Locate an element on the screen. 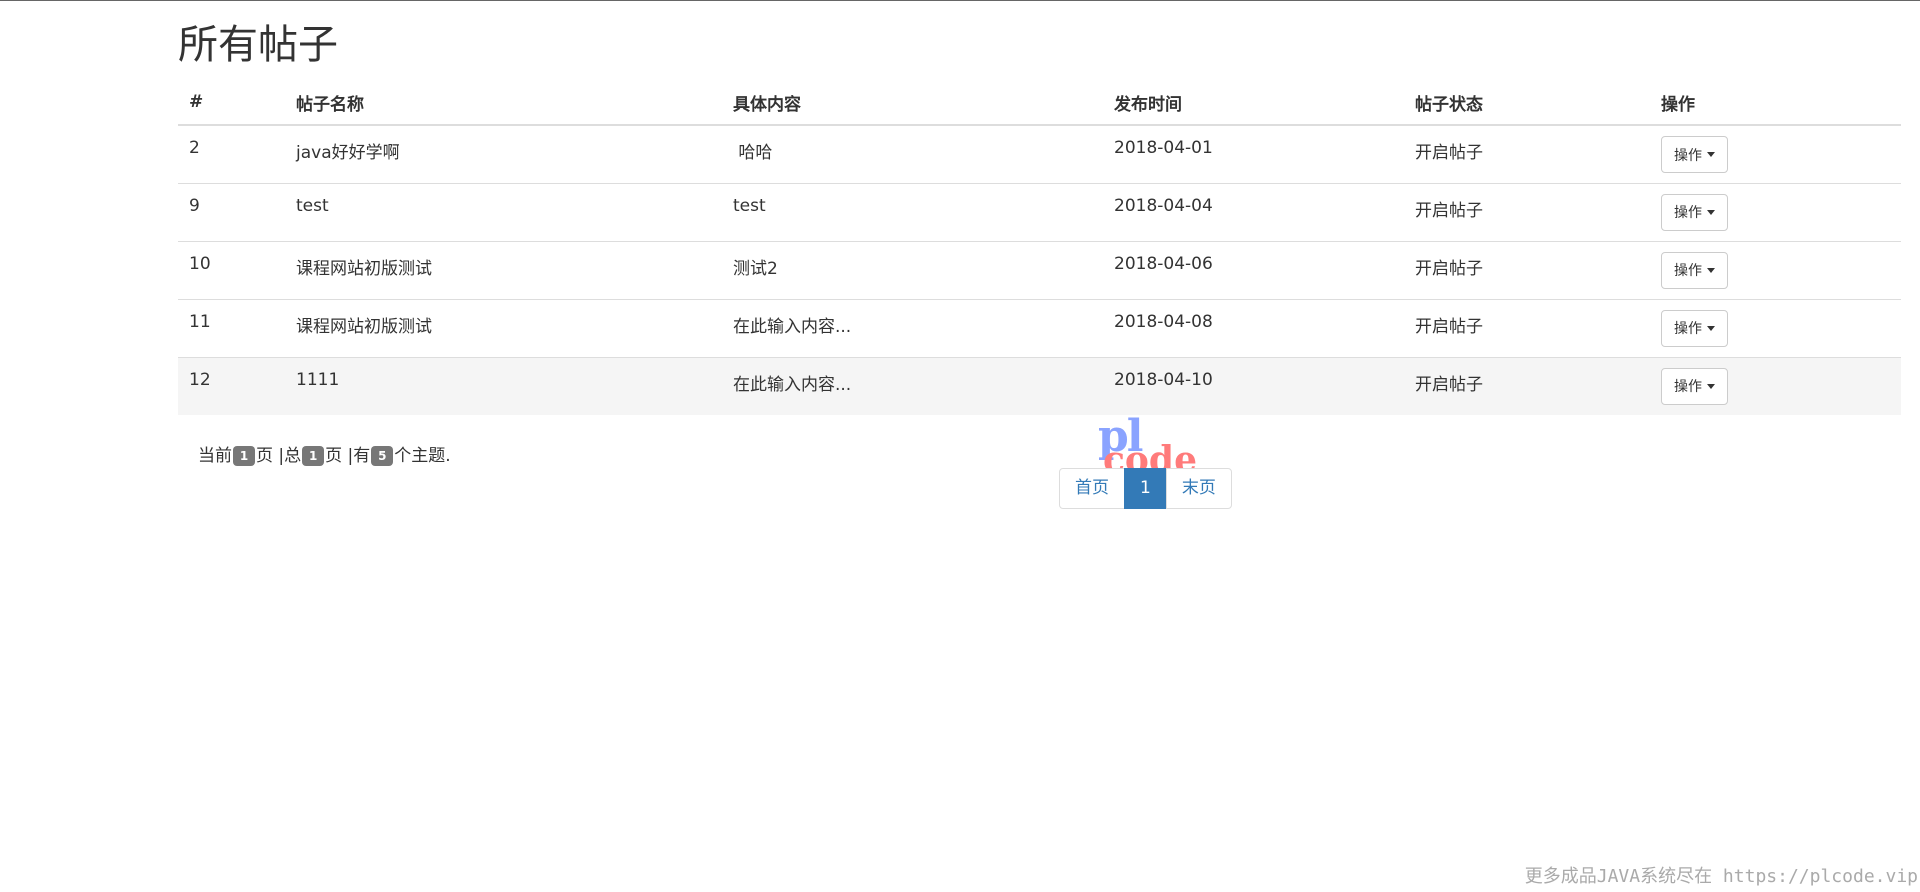 Image resolution: width=1920 pixels, height=892 pixels. cell-id: 12 is located at coordinates (231, 385).